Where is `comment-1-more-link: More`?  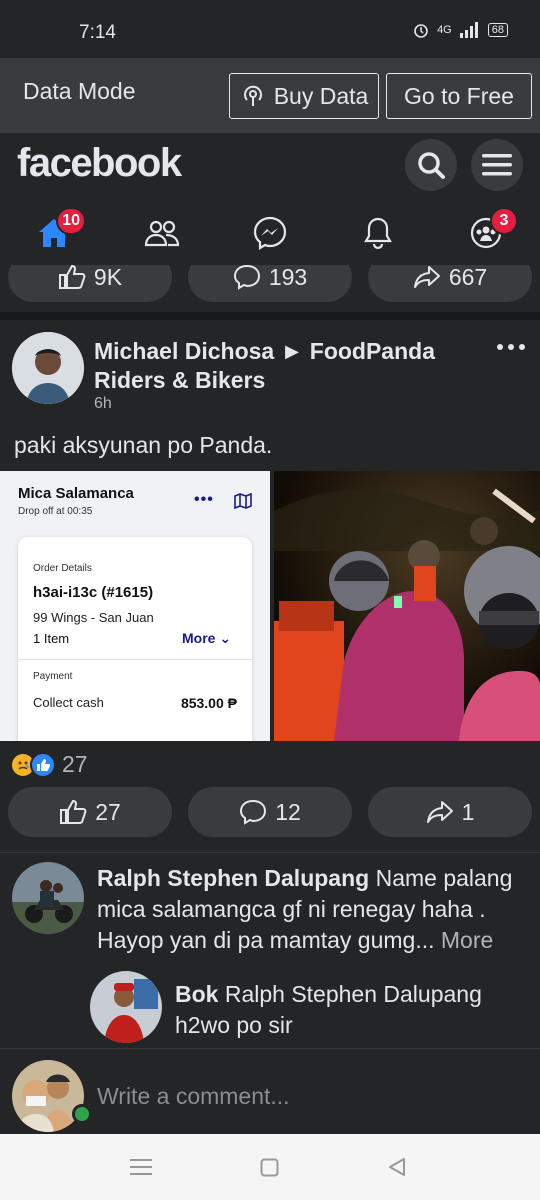
comment-1-more-link: More is located at coordinates (467, 940).